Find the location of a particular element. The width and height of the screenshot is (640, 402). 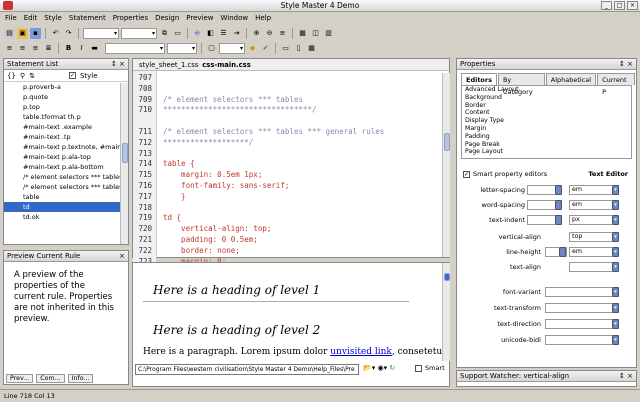

new-file-icon: ▤ is located at coordinates (9, 33).